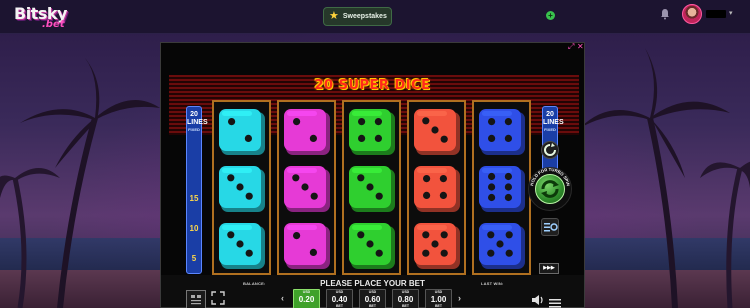  What do you see at coordinates (459, 298) in the screenshot?
I see `bet-increase-arrow: ›` at bounding box center [459, 298].